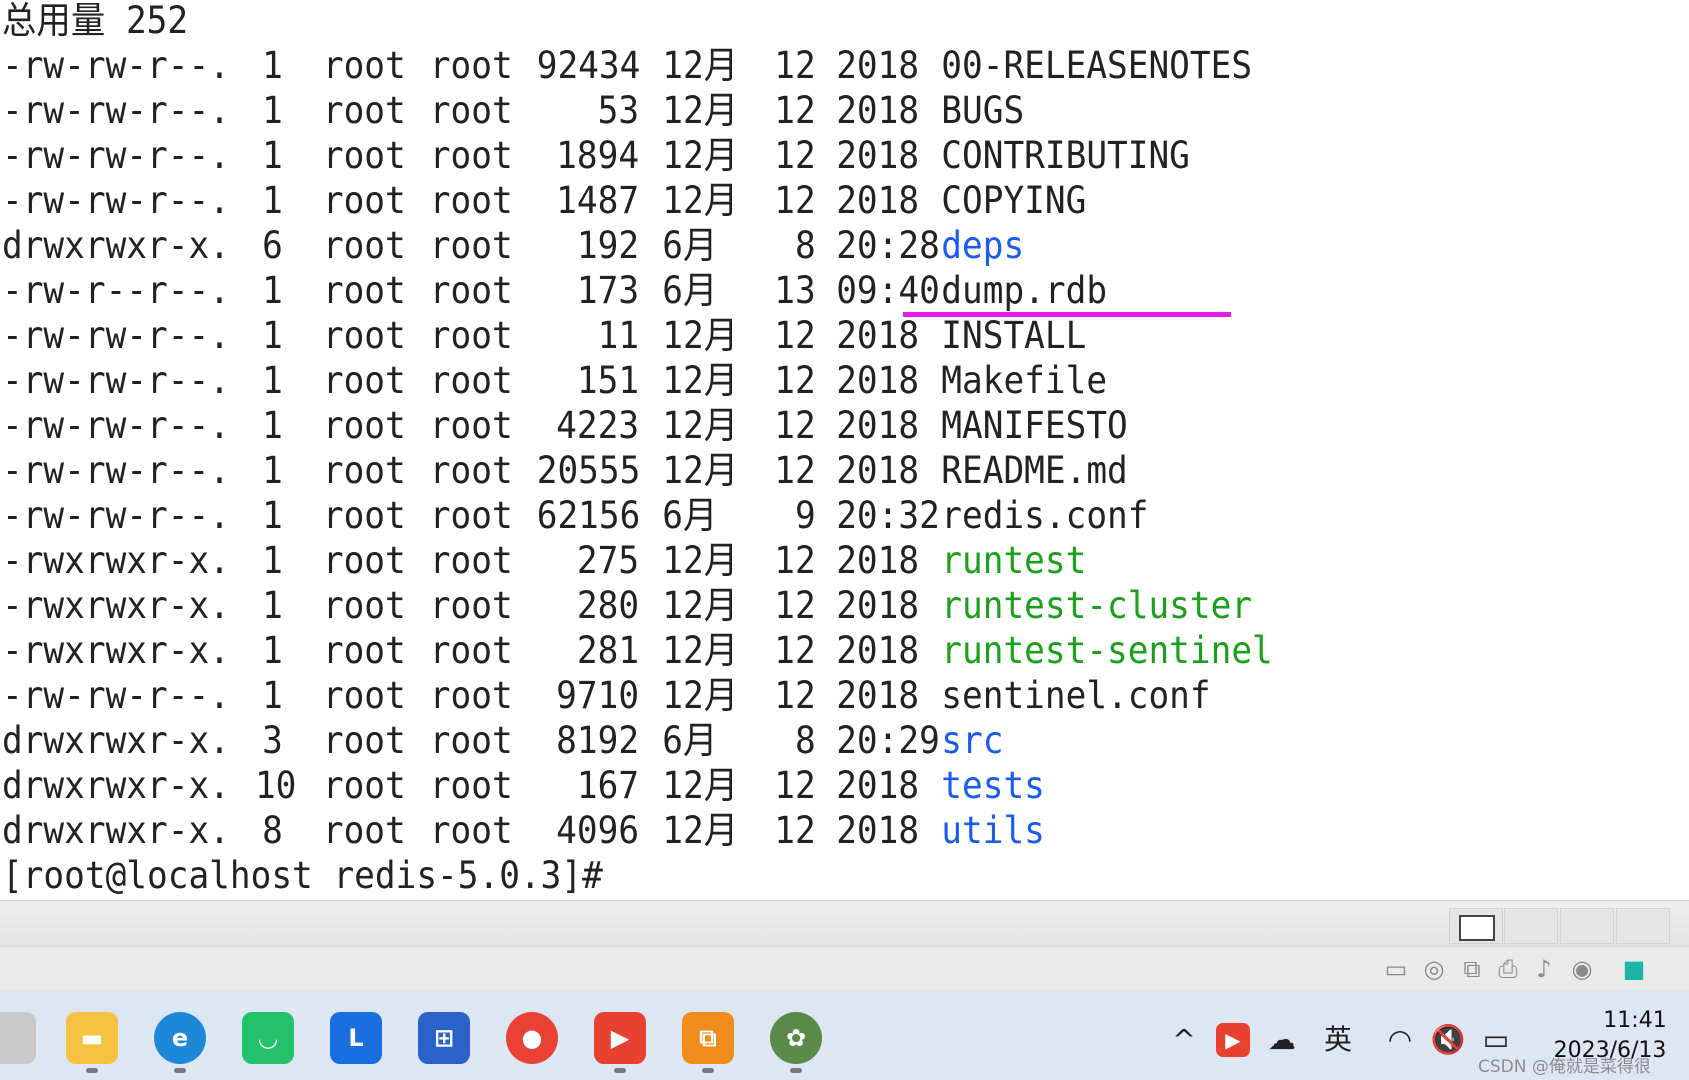 Image resolution: width=1689 pixels, height=1080 pixels. Describe the element at coordinates (444, 1038) in the screenshot. I see `store-icon: ⊞` at that location.